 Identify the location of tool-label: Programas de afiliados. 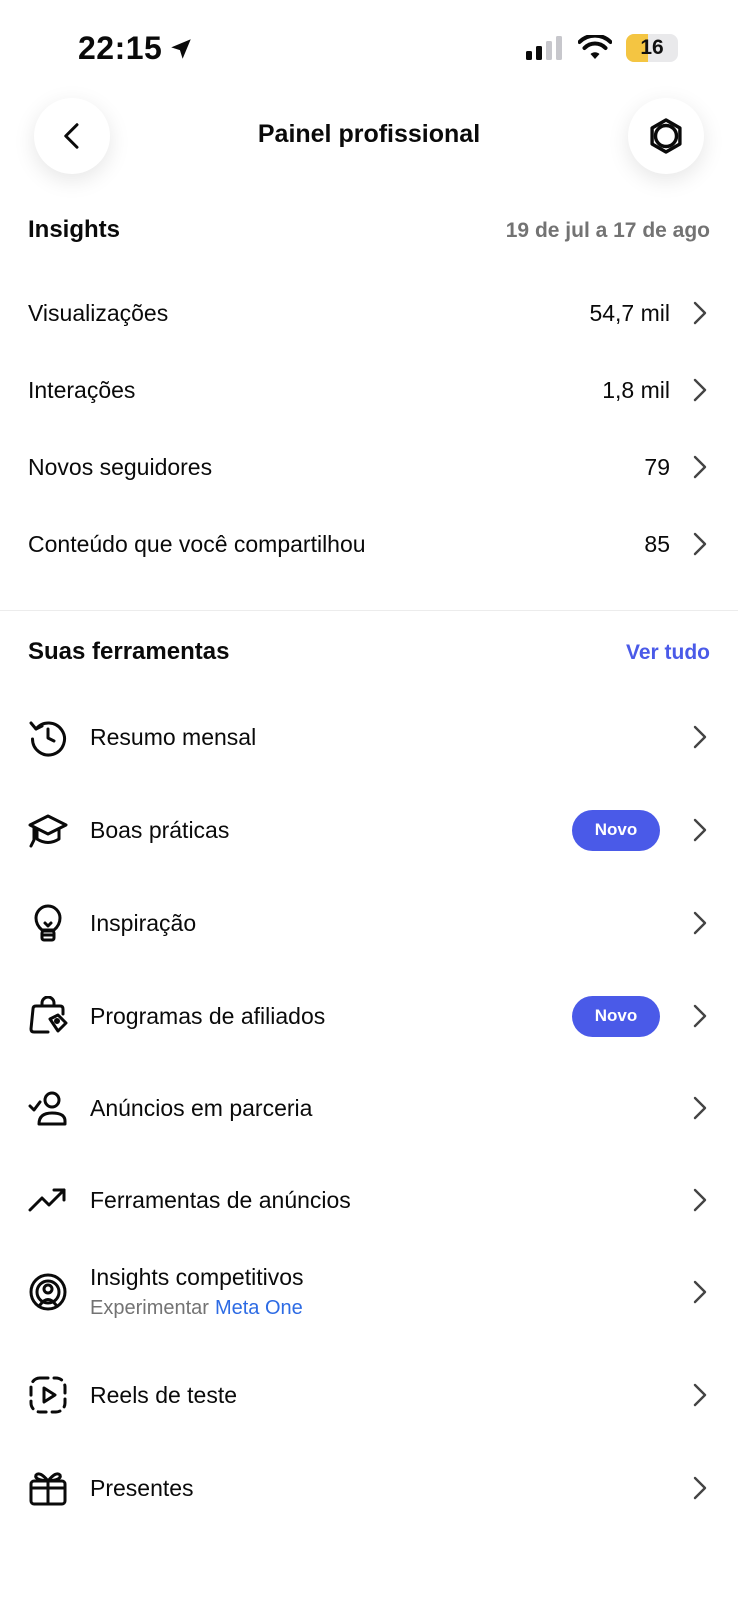
(208, 1015).